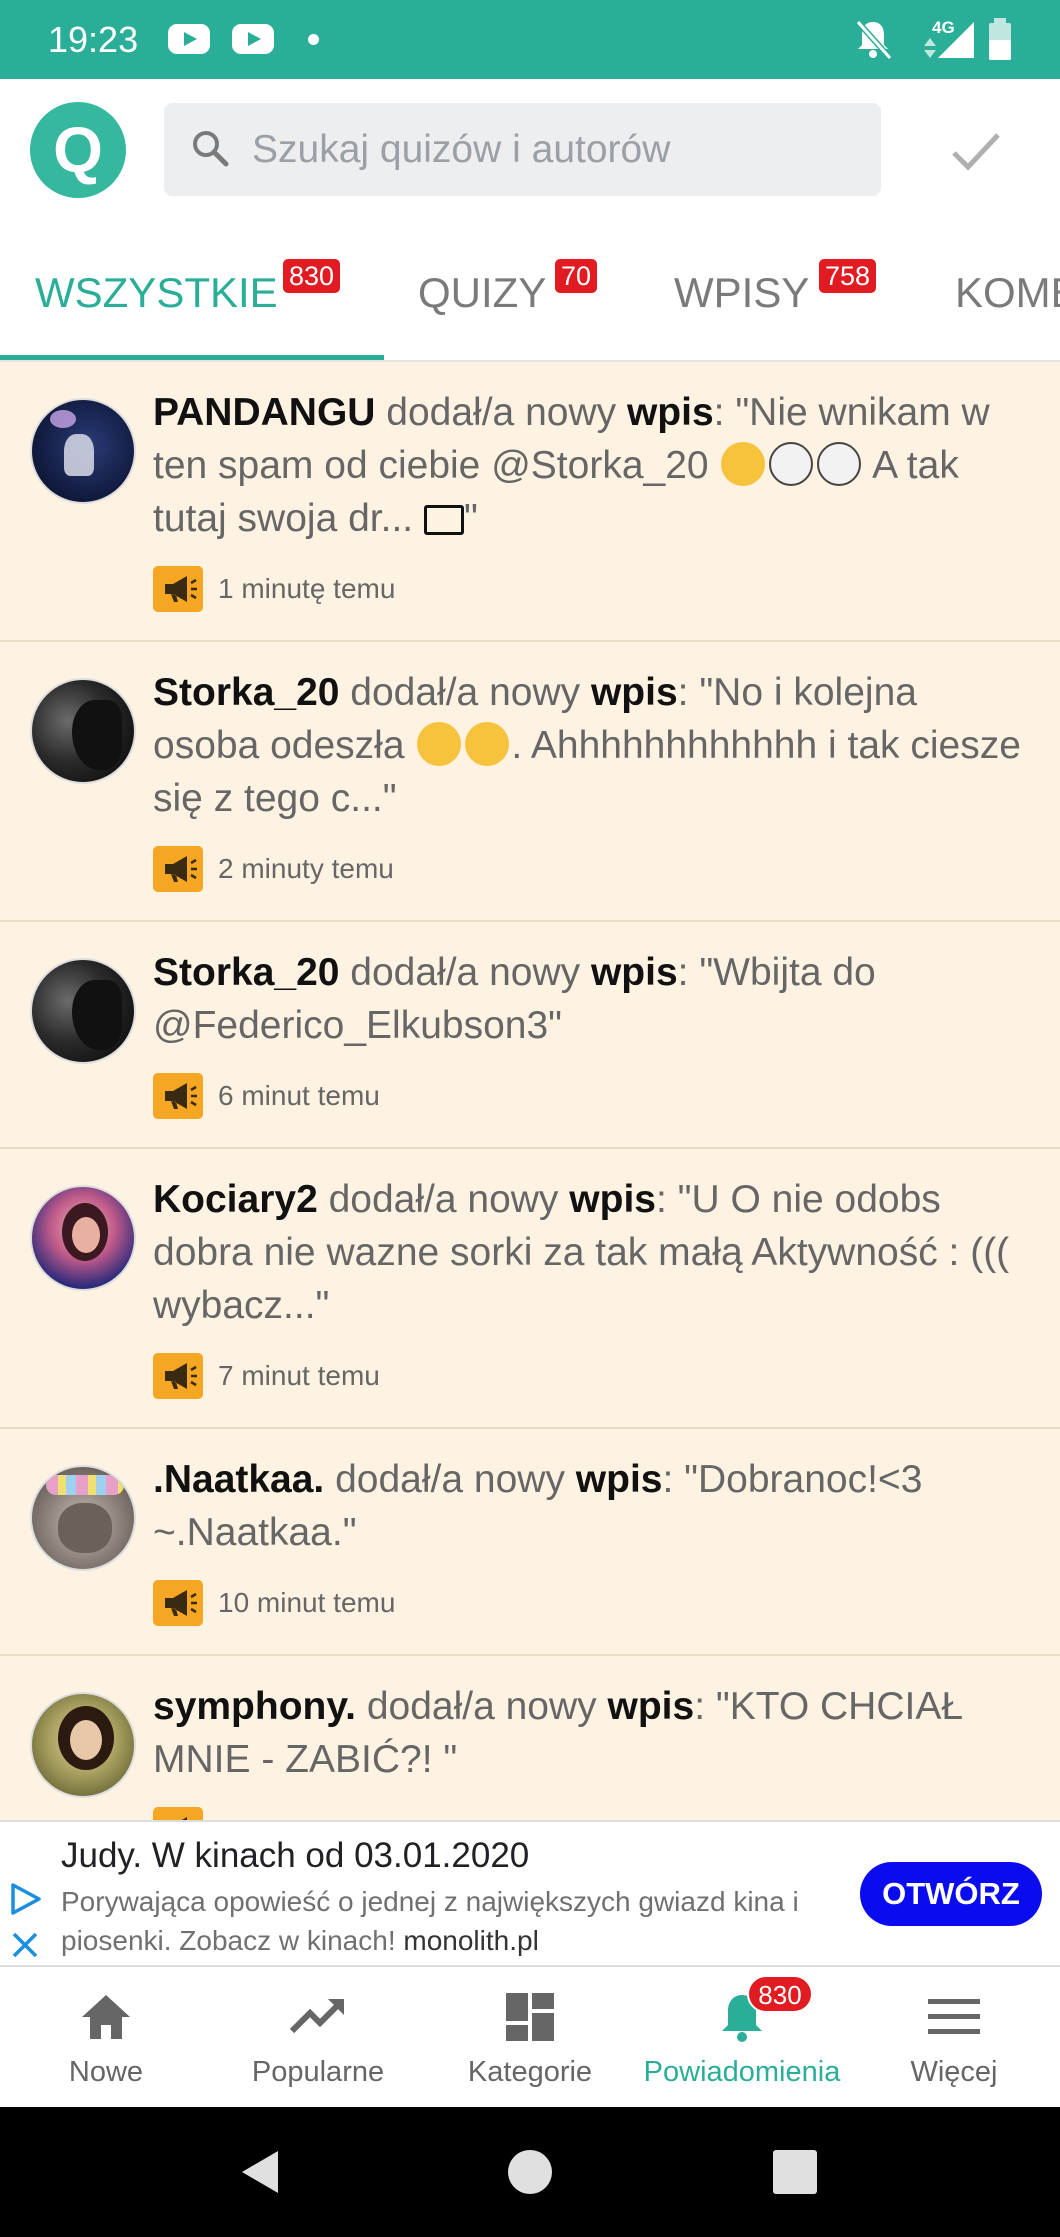 This screenshot has height=2237, width=1060. Describe the element at coordinates (307, 588) in the screenshot. I see `timestamp: 1 minutę temu` at that location.